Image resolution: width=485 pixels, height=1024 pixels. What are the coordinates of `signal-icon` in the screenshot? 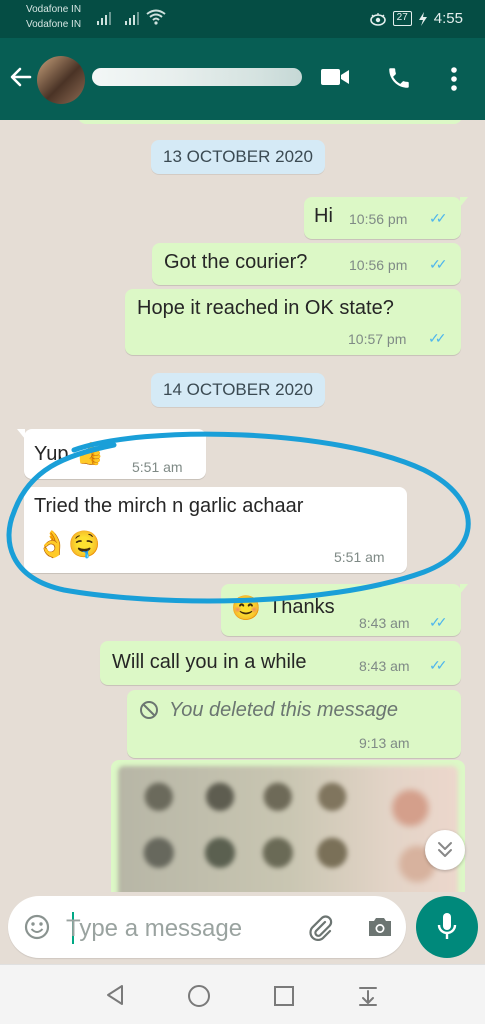 It's located at (104, 18).